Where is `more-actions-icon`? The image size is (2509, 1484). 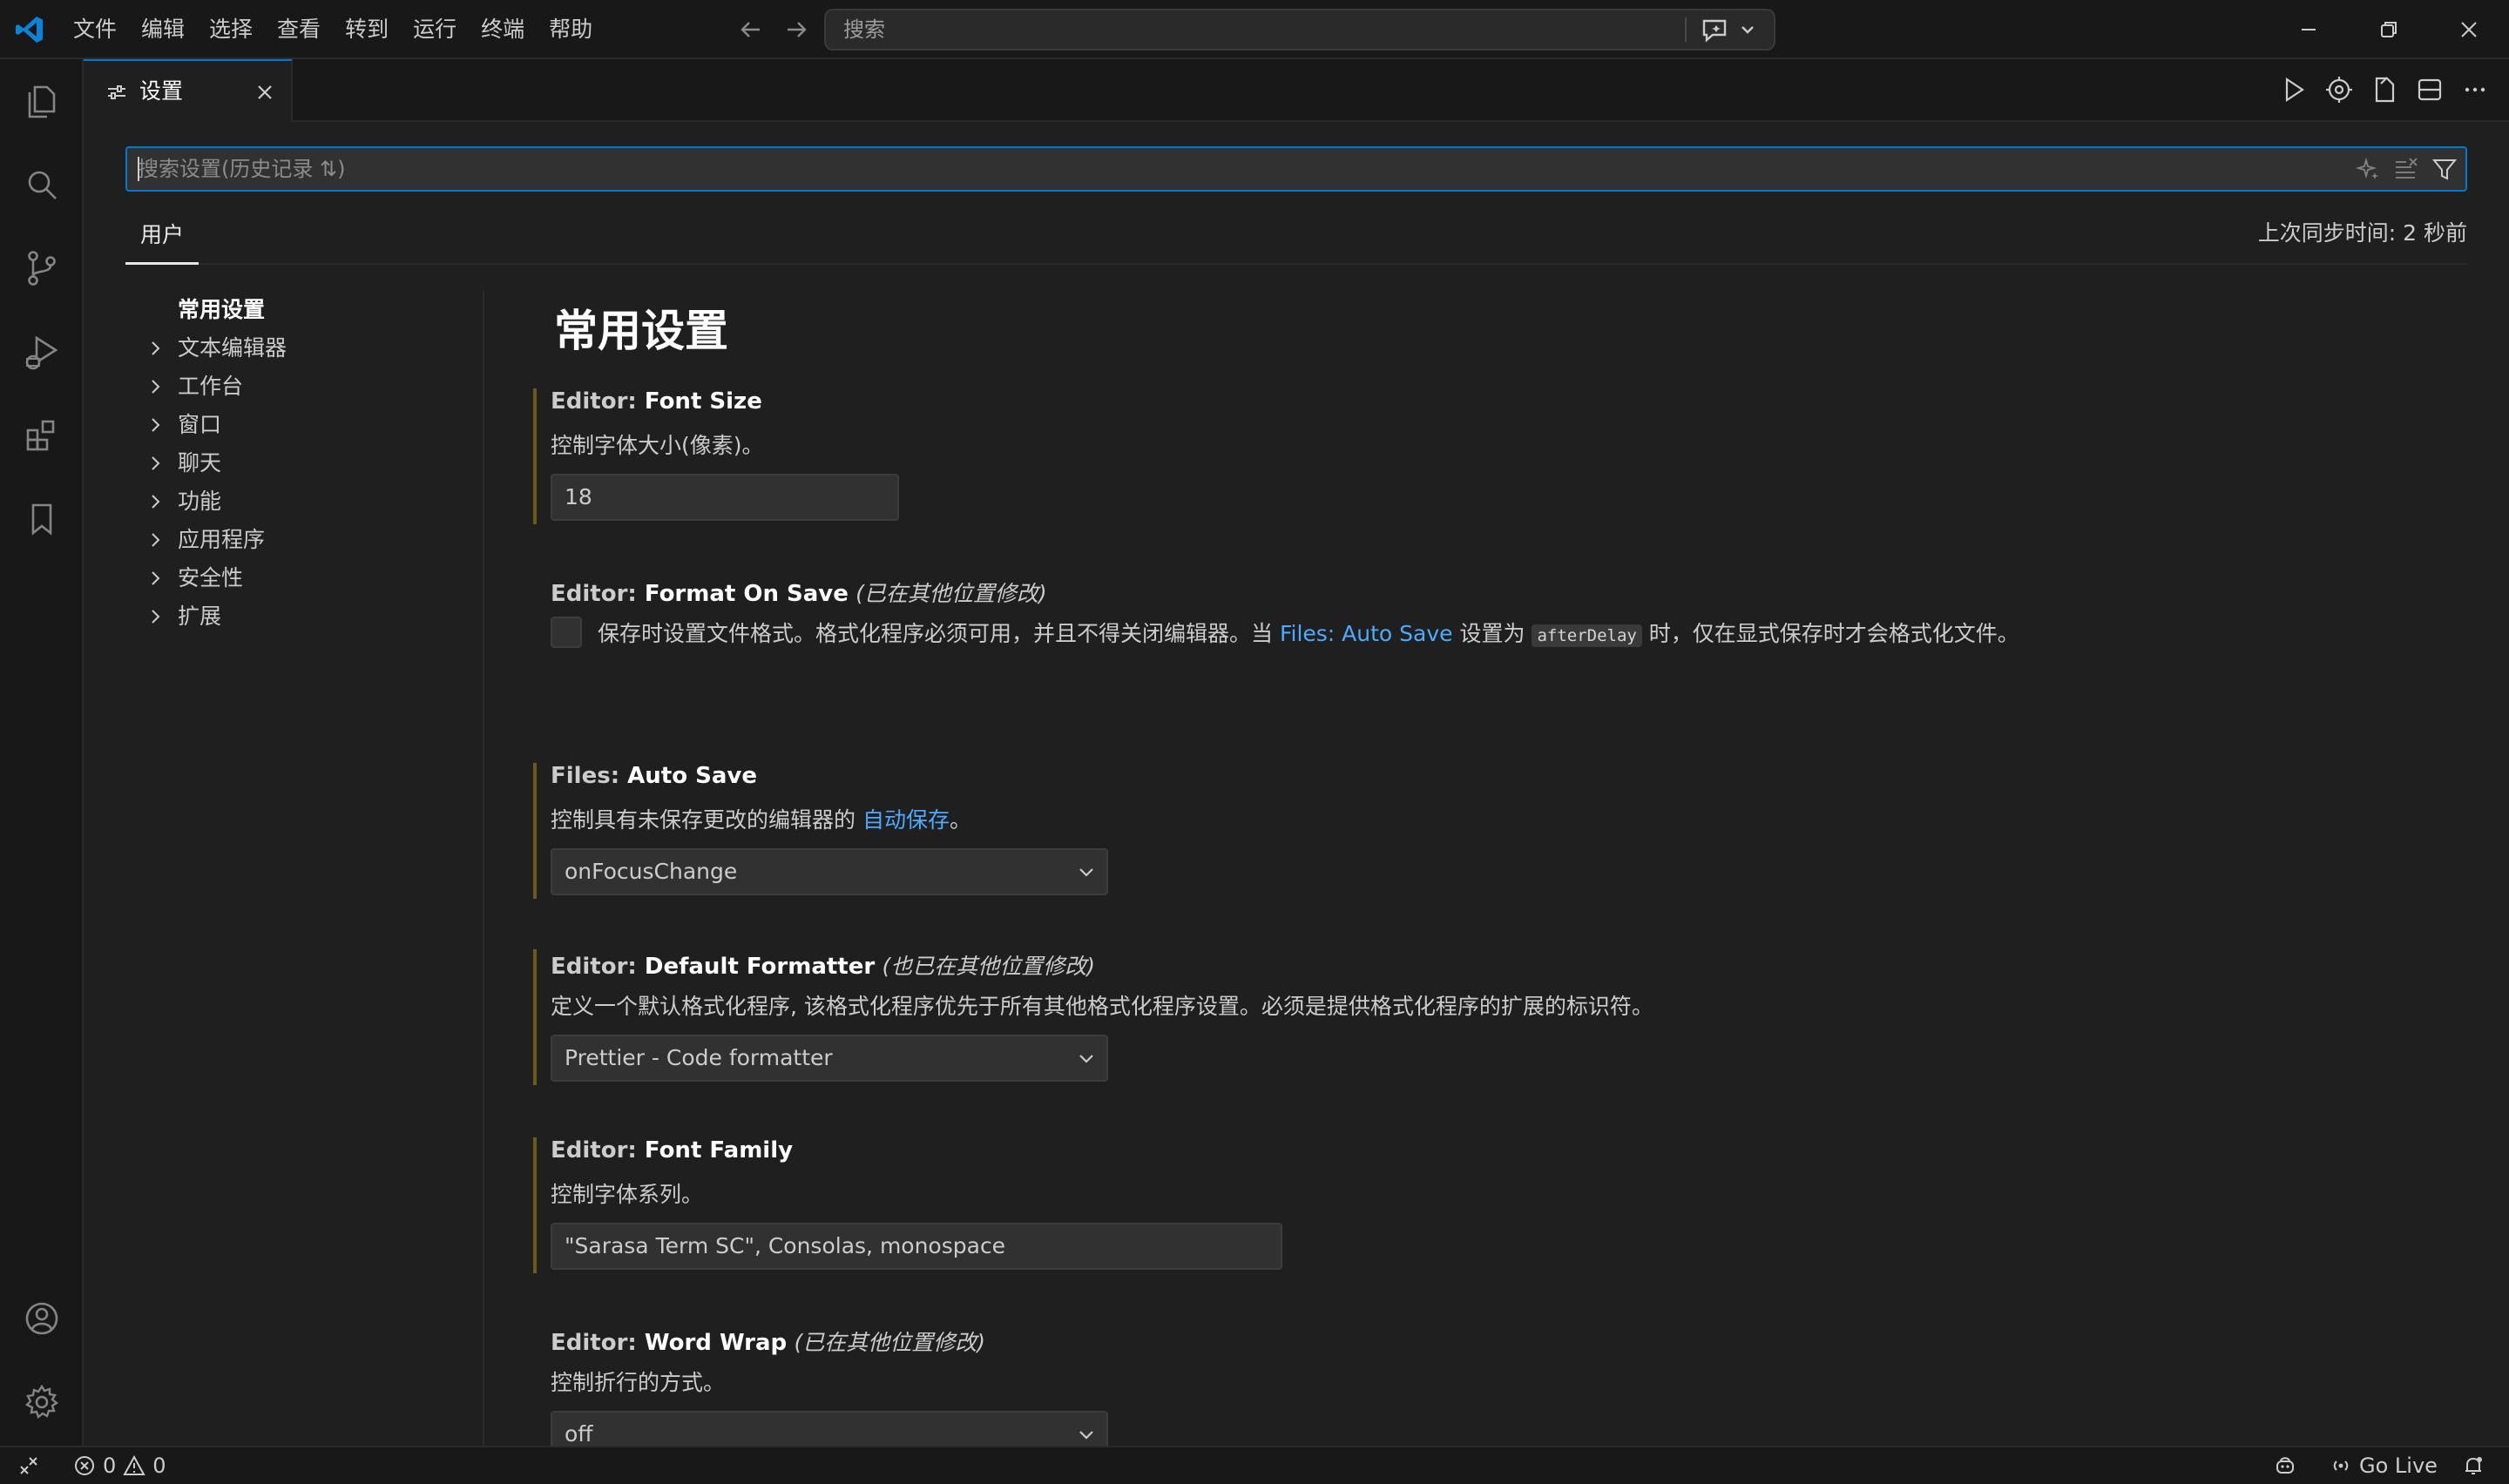 more-actions-icon is located at coordinates (2475, 89).